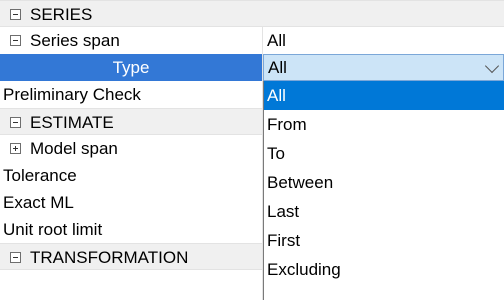  I want to click on dropdown-option: All, so click(384, 95).